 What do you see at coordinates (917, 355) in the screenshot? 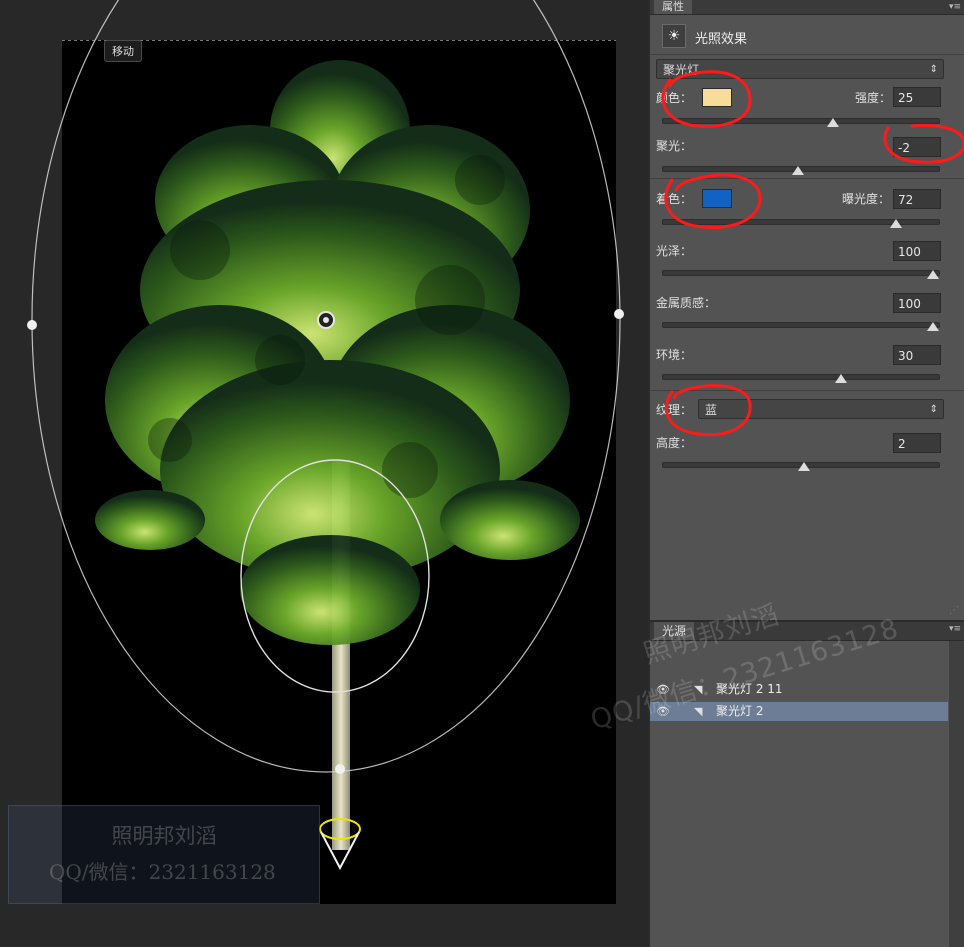
I see `ambience-input: 30` at bounding box center [917, 355].